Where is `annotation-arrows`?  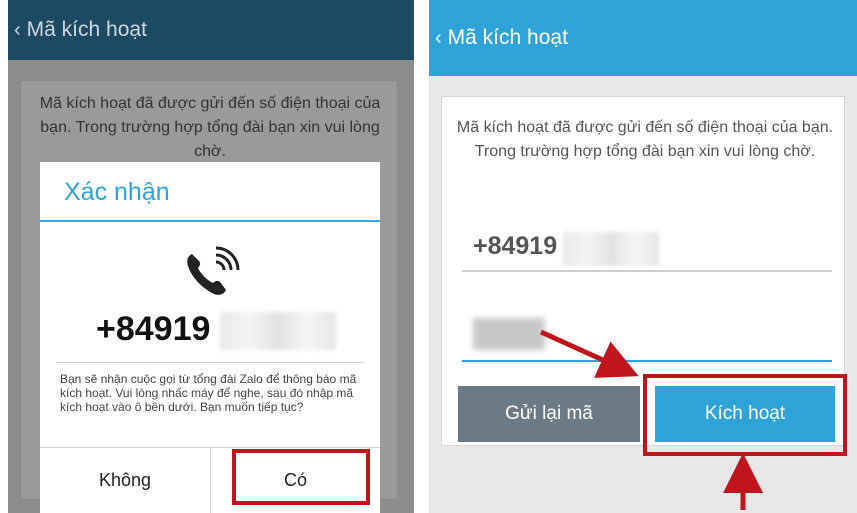 annotation-arrows is located at coordinates (651, 419).